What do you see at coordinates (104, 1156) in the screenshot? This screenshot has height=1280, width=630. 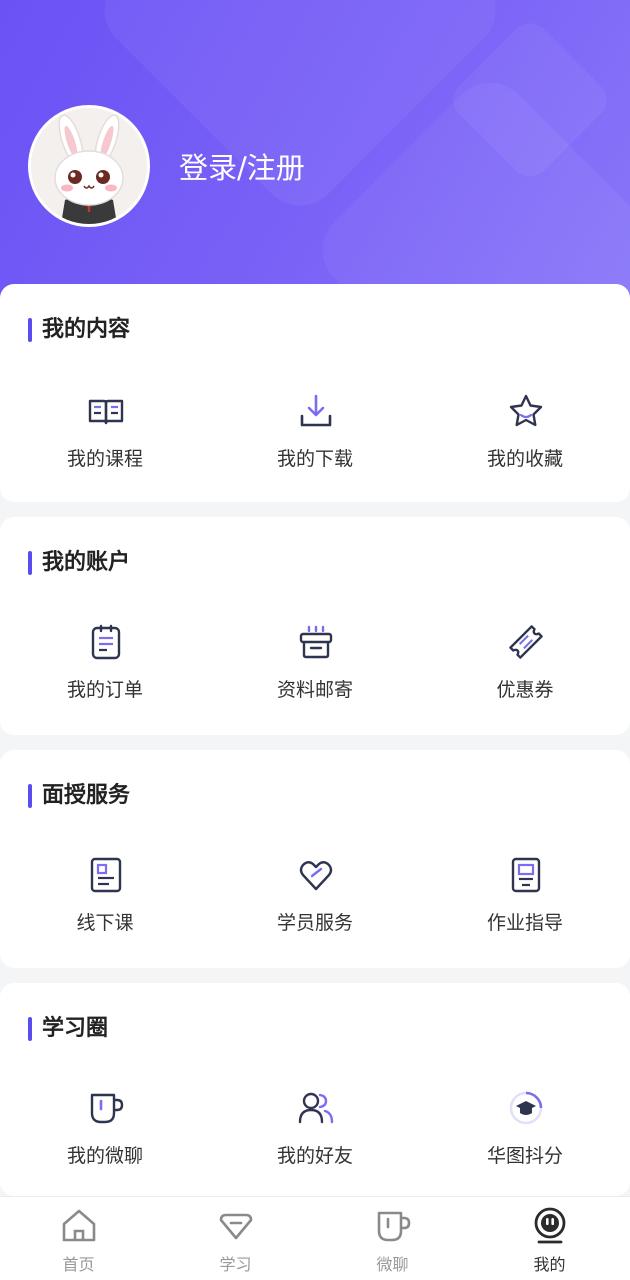 I see `menu-item-label: 我的微聊` at bounding box center [104, 1156].